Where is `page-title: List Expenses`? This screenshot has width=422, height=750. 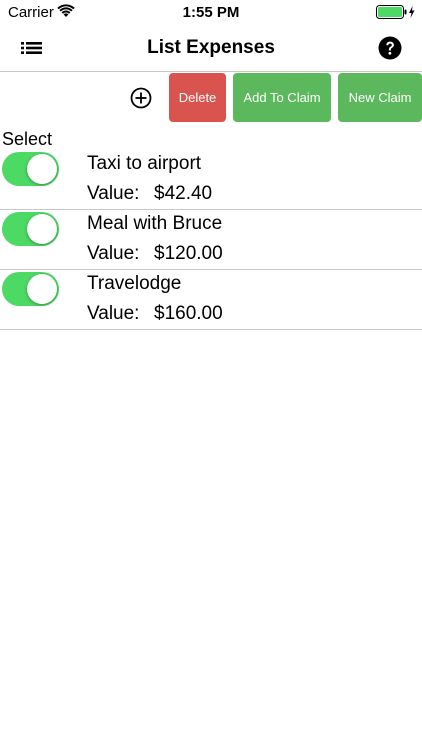 page-title: List Expenses is located at coordinates (211, 47).